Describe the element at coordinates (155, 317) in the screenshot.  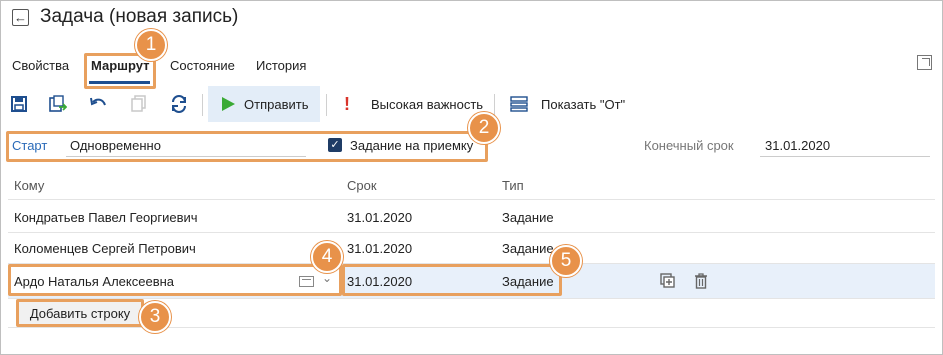
I see `callout-badge-3: 3` at that location.